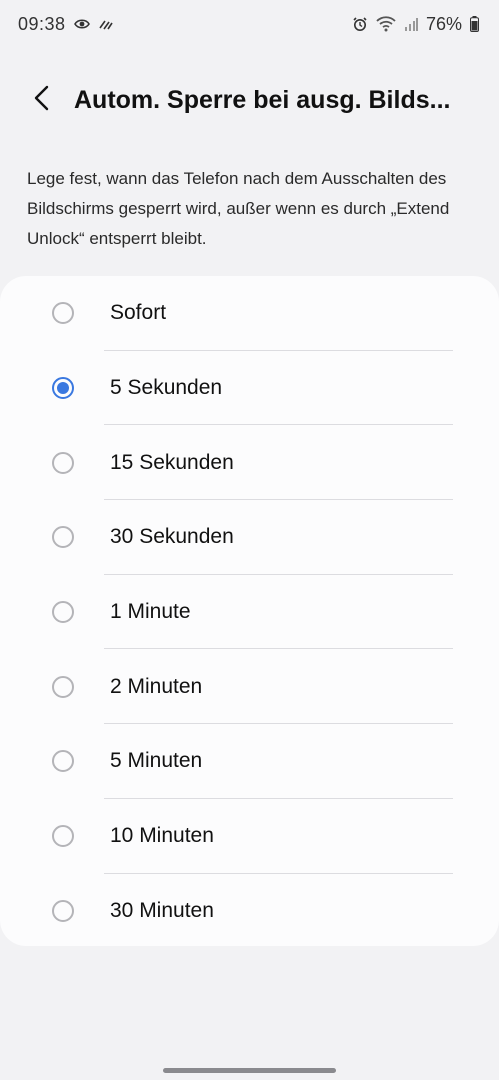 This screenshot has width=499, height=1080. Describe the element at coordinates (162, 910) in the screenshot. I see `option-label: 30 Minuten` at that location.